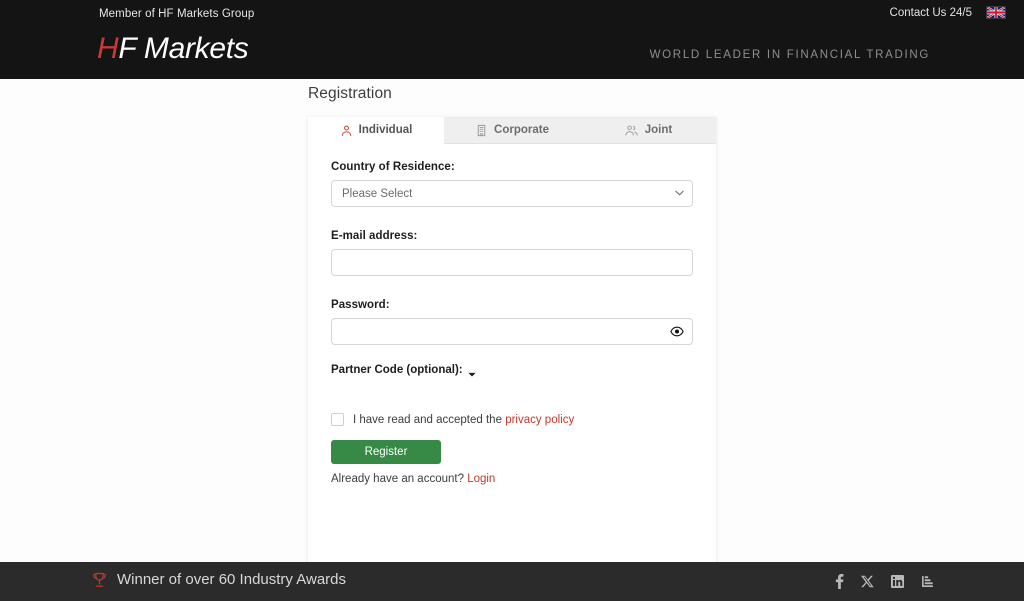  Describe the element at coordinates (108, 48) in the screenshot. I see `logo-accent-letter: H` at that location.